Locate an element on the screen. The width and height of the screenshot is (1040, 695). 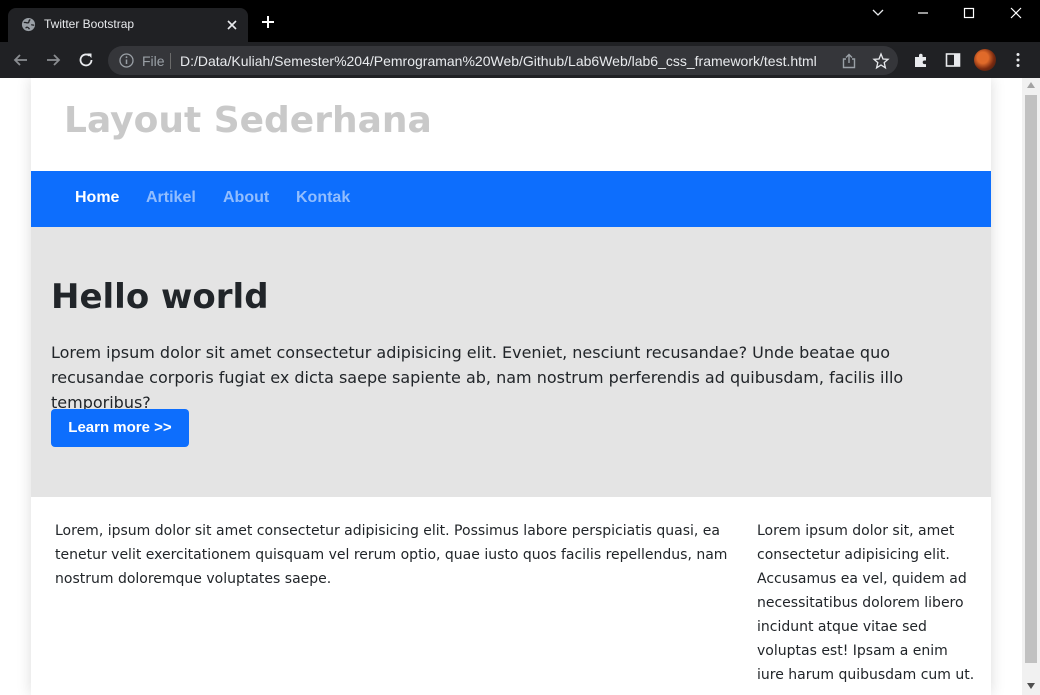
browser-tab: Twitter Bootstrap is located at coordinates (128, 25).